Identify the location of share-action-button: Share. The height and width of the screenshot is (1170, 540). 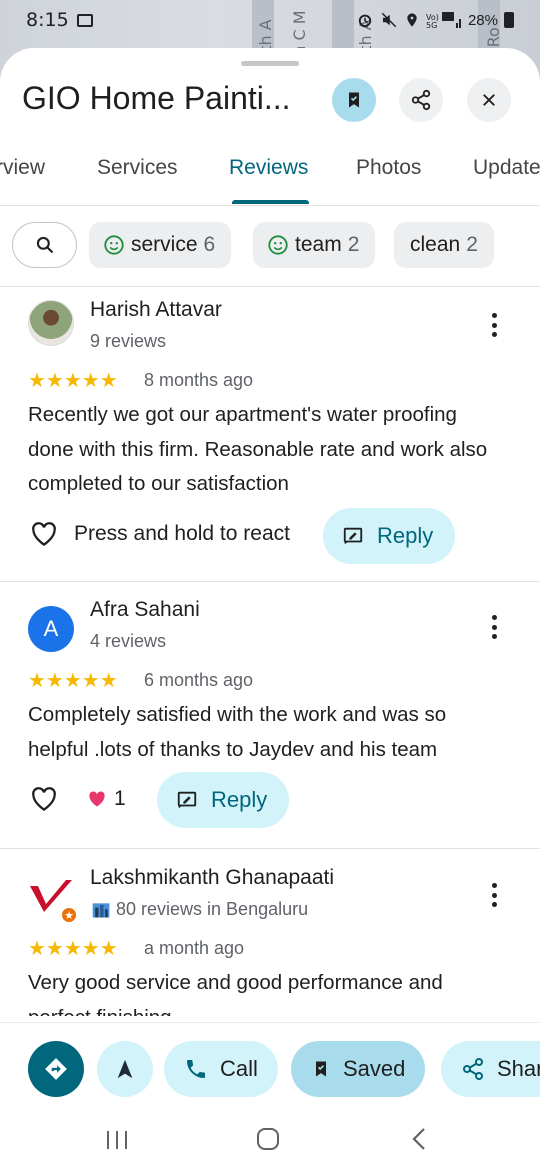
(490, 1069).